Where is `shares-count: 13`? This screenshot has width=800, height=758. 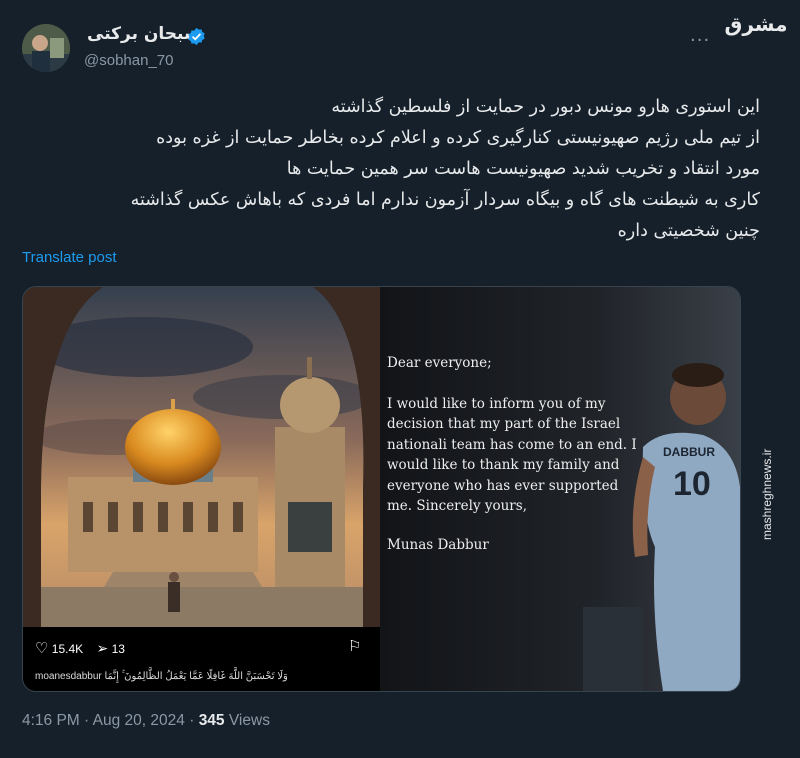 shares-count: 13 is located at coordinates (118, 649).